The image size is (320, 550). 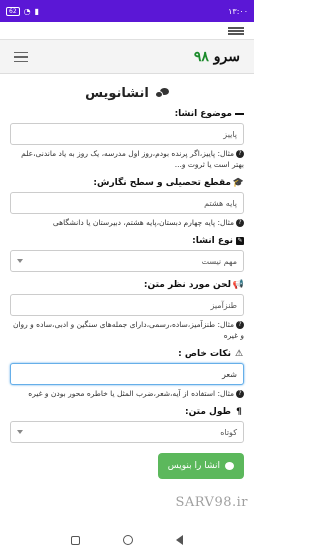 I want to click on special-label-text: نکات خاص :, so click(x=204, y=354).